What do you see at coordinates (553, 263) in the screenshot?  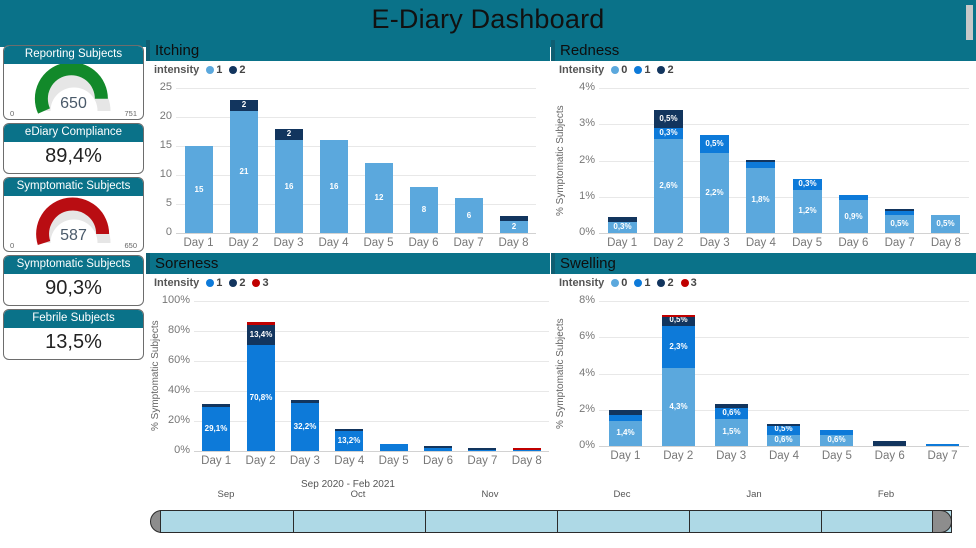 I see `panel-accent-bar` at bounding box center [553, 263].